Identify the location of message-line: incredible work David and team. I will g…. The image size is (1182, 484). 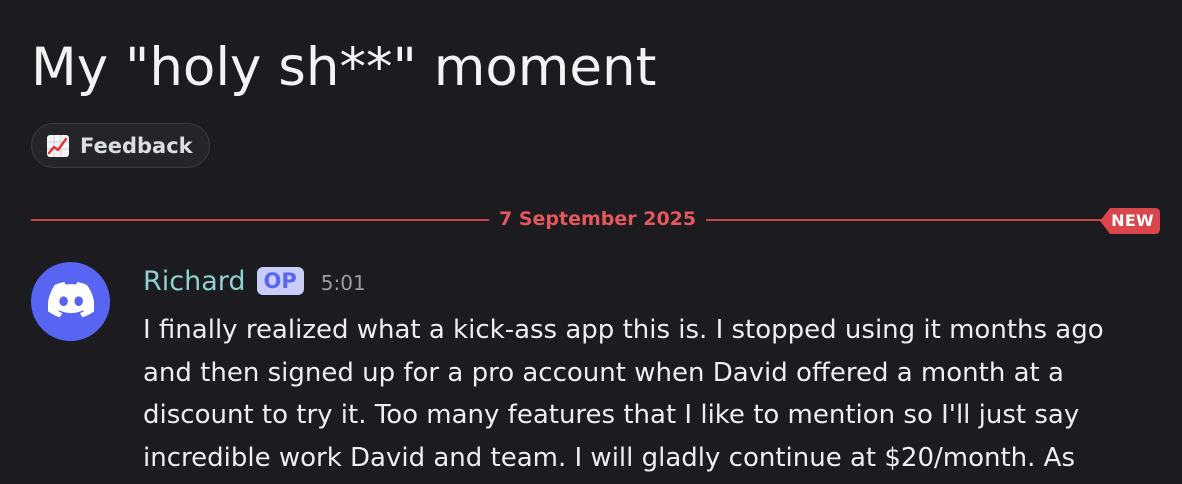
(609, 457).